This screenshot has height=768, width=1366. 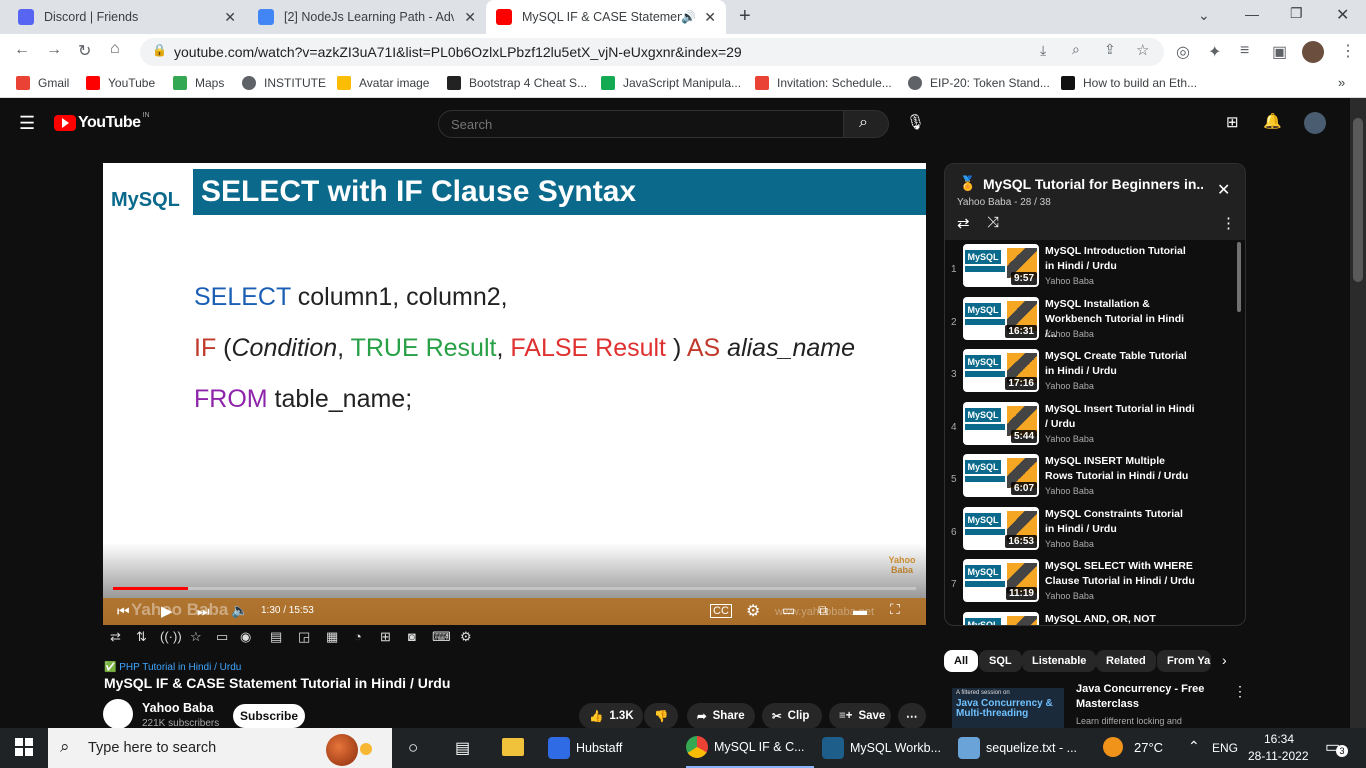 I want to click on chip-listenable: Listenable, so click(x=1059, y=661).